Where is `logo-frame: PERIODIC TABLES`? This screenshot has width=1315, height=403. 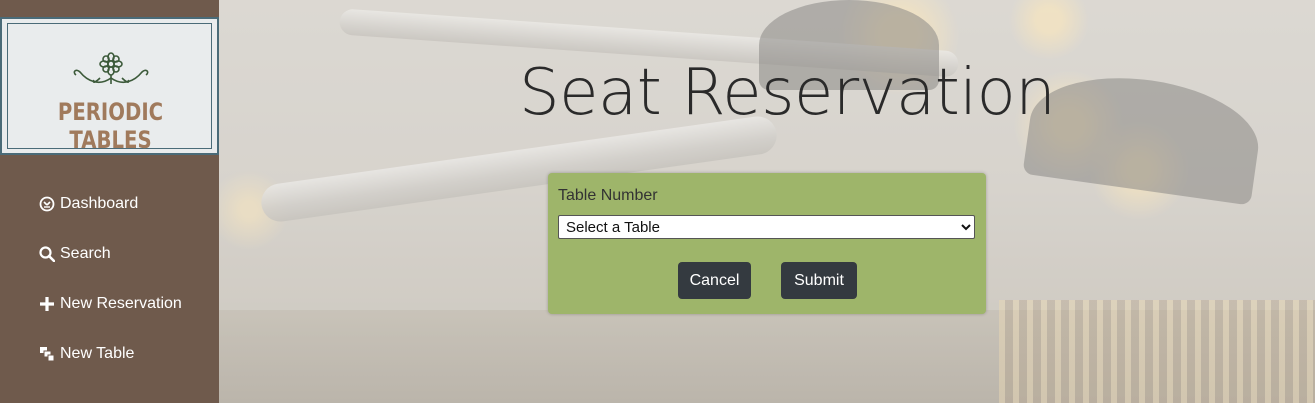
logo-frame: PERIODIC TABLES is located at coordinates (109, 88).